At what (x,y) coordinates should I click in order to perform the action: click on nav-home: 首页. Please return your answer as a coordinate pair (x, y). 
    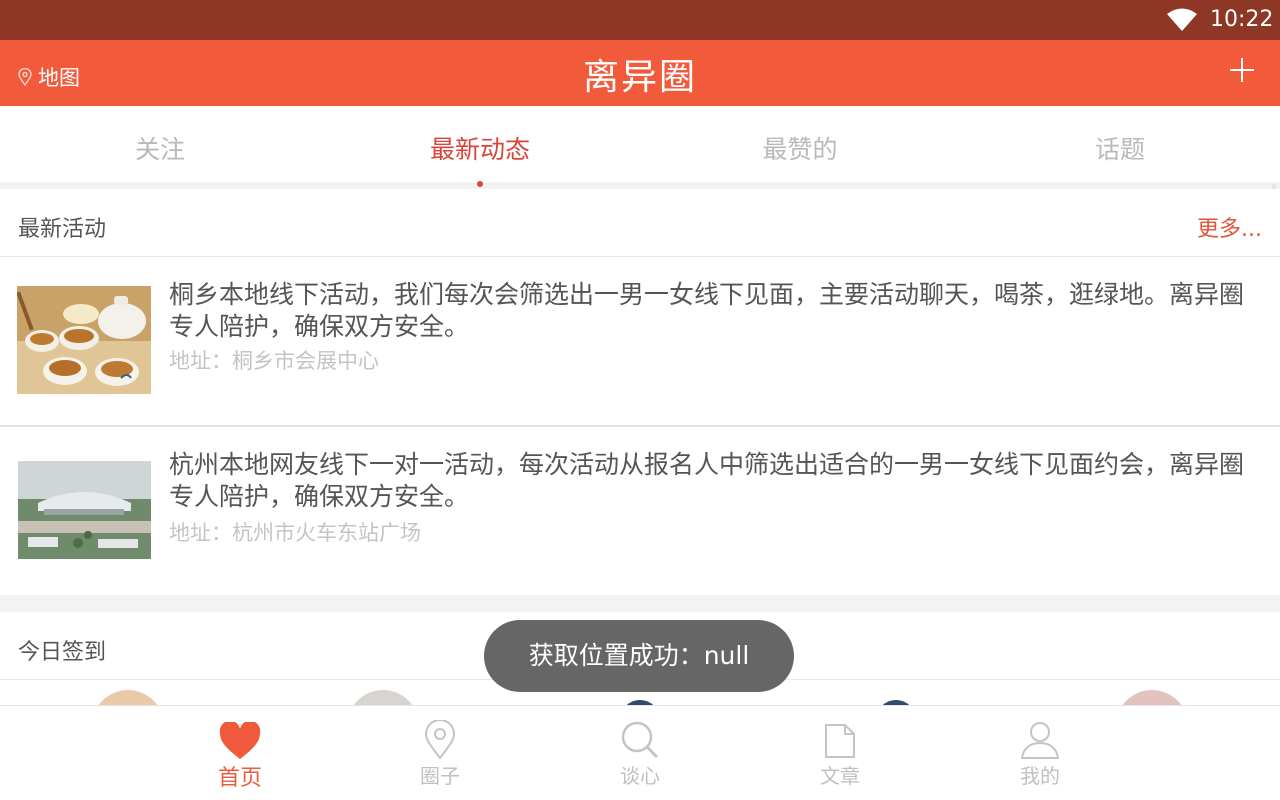
    Looking at the image, I should click on (240, 755).